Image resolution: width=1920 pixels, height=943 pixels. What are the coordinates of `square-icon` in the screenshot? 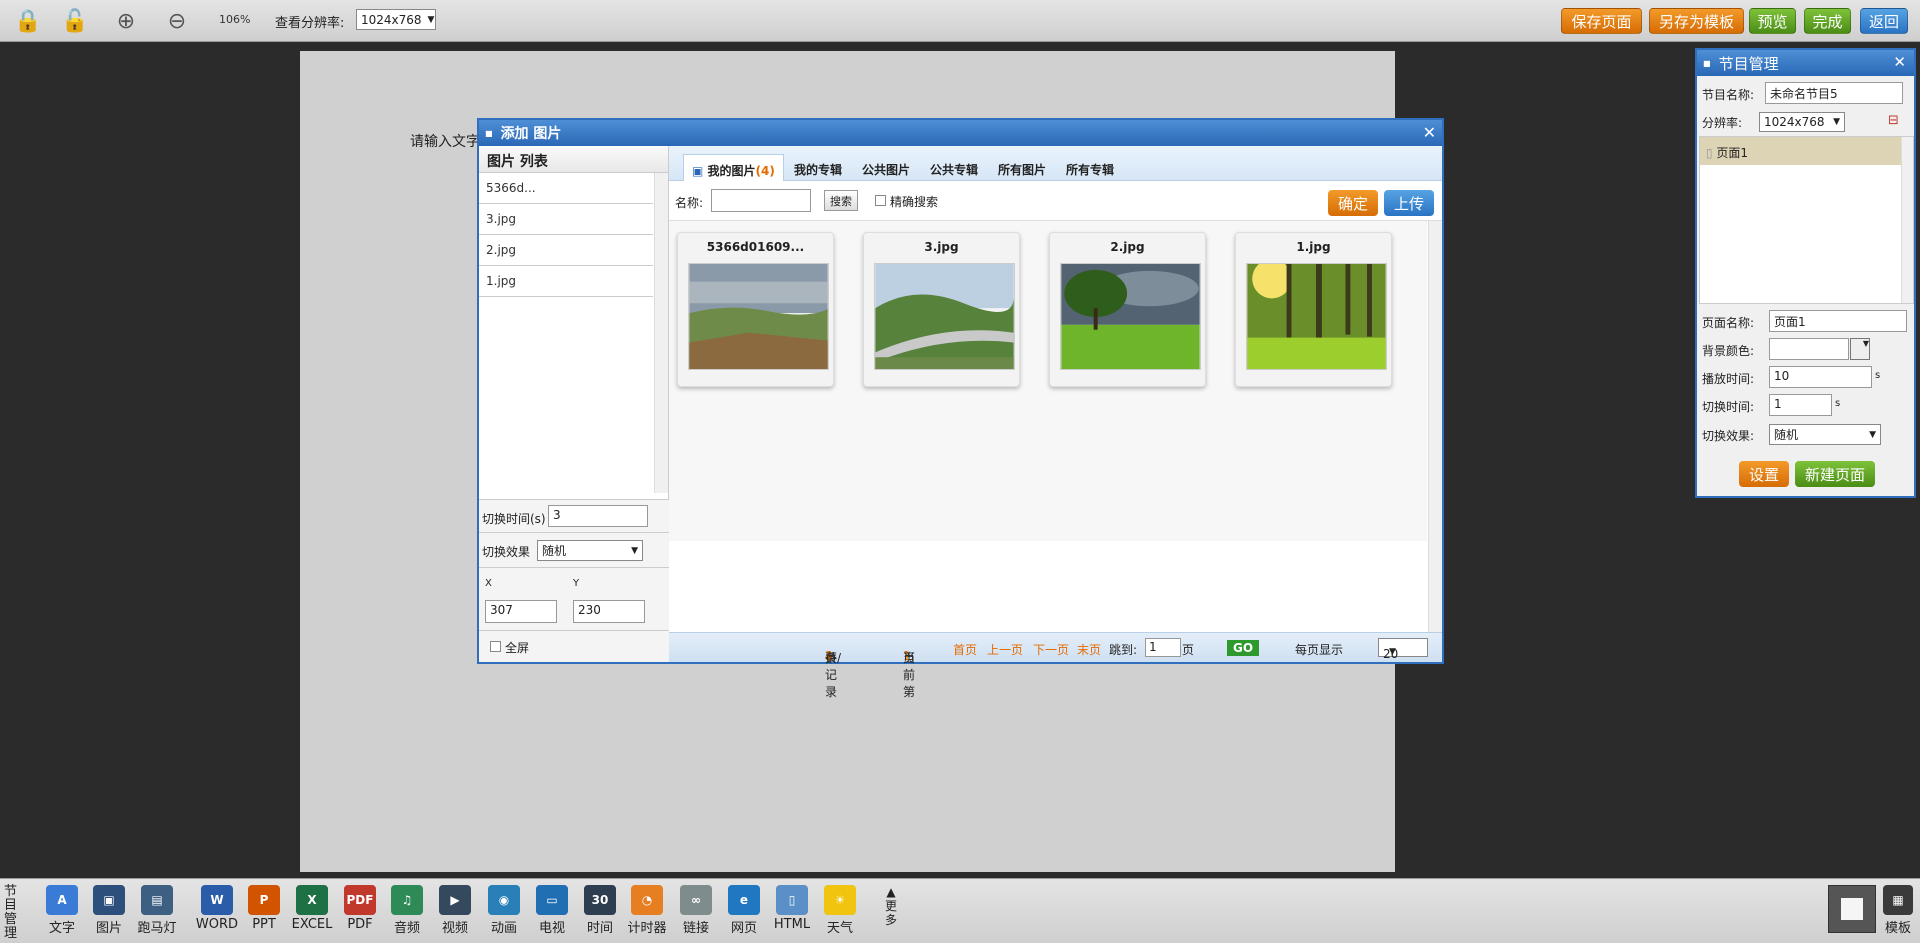 It's located at (1852, 909).